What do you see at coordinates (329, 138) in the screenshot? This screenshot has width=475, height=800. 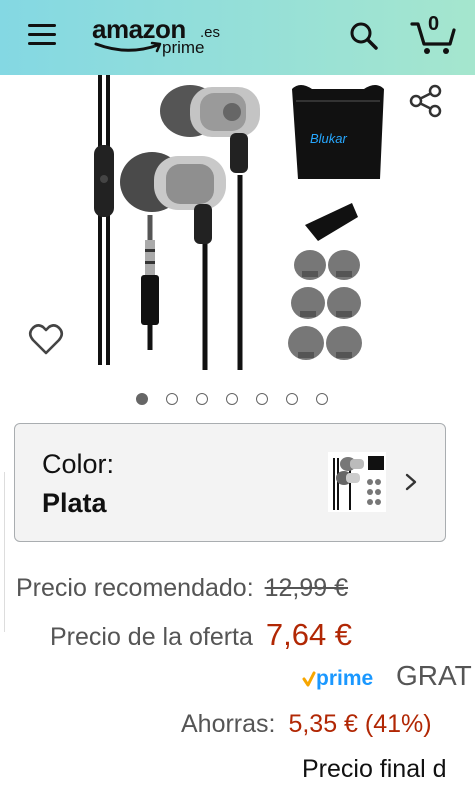 I see `pouch-brand-text: Blukar` at bounding box center [329, 138].